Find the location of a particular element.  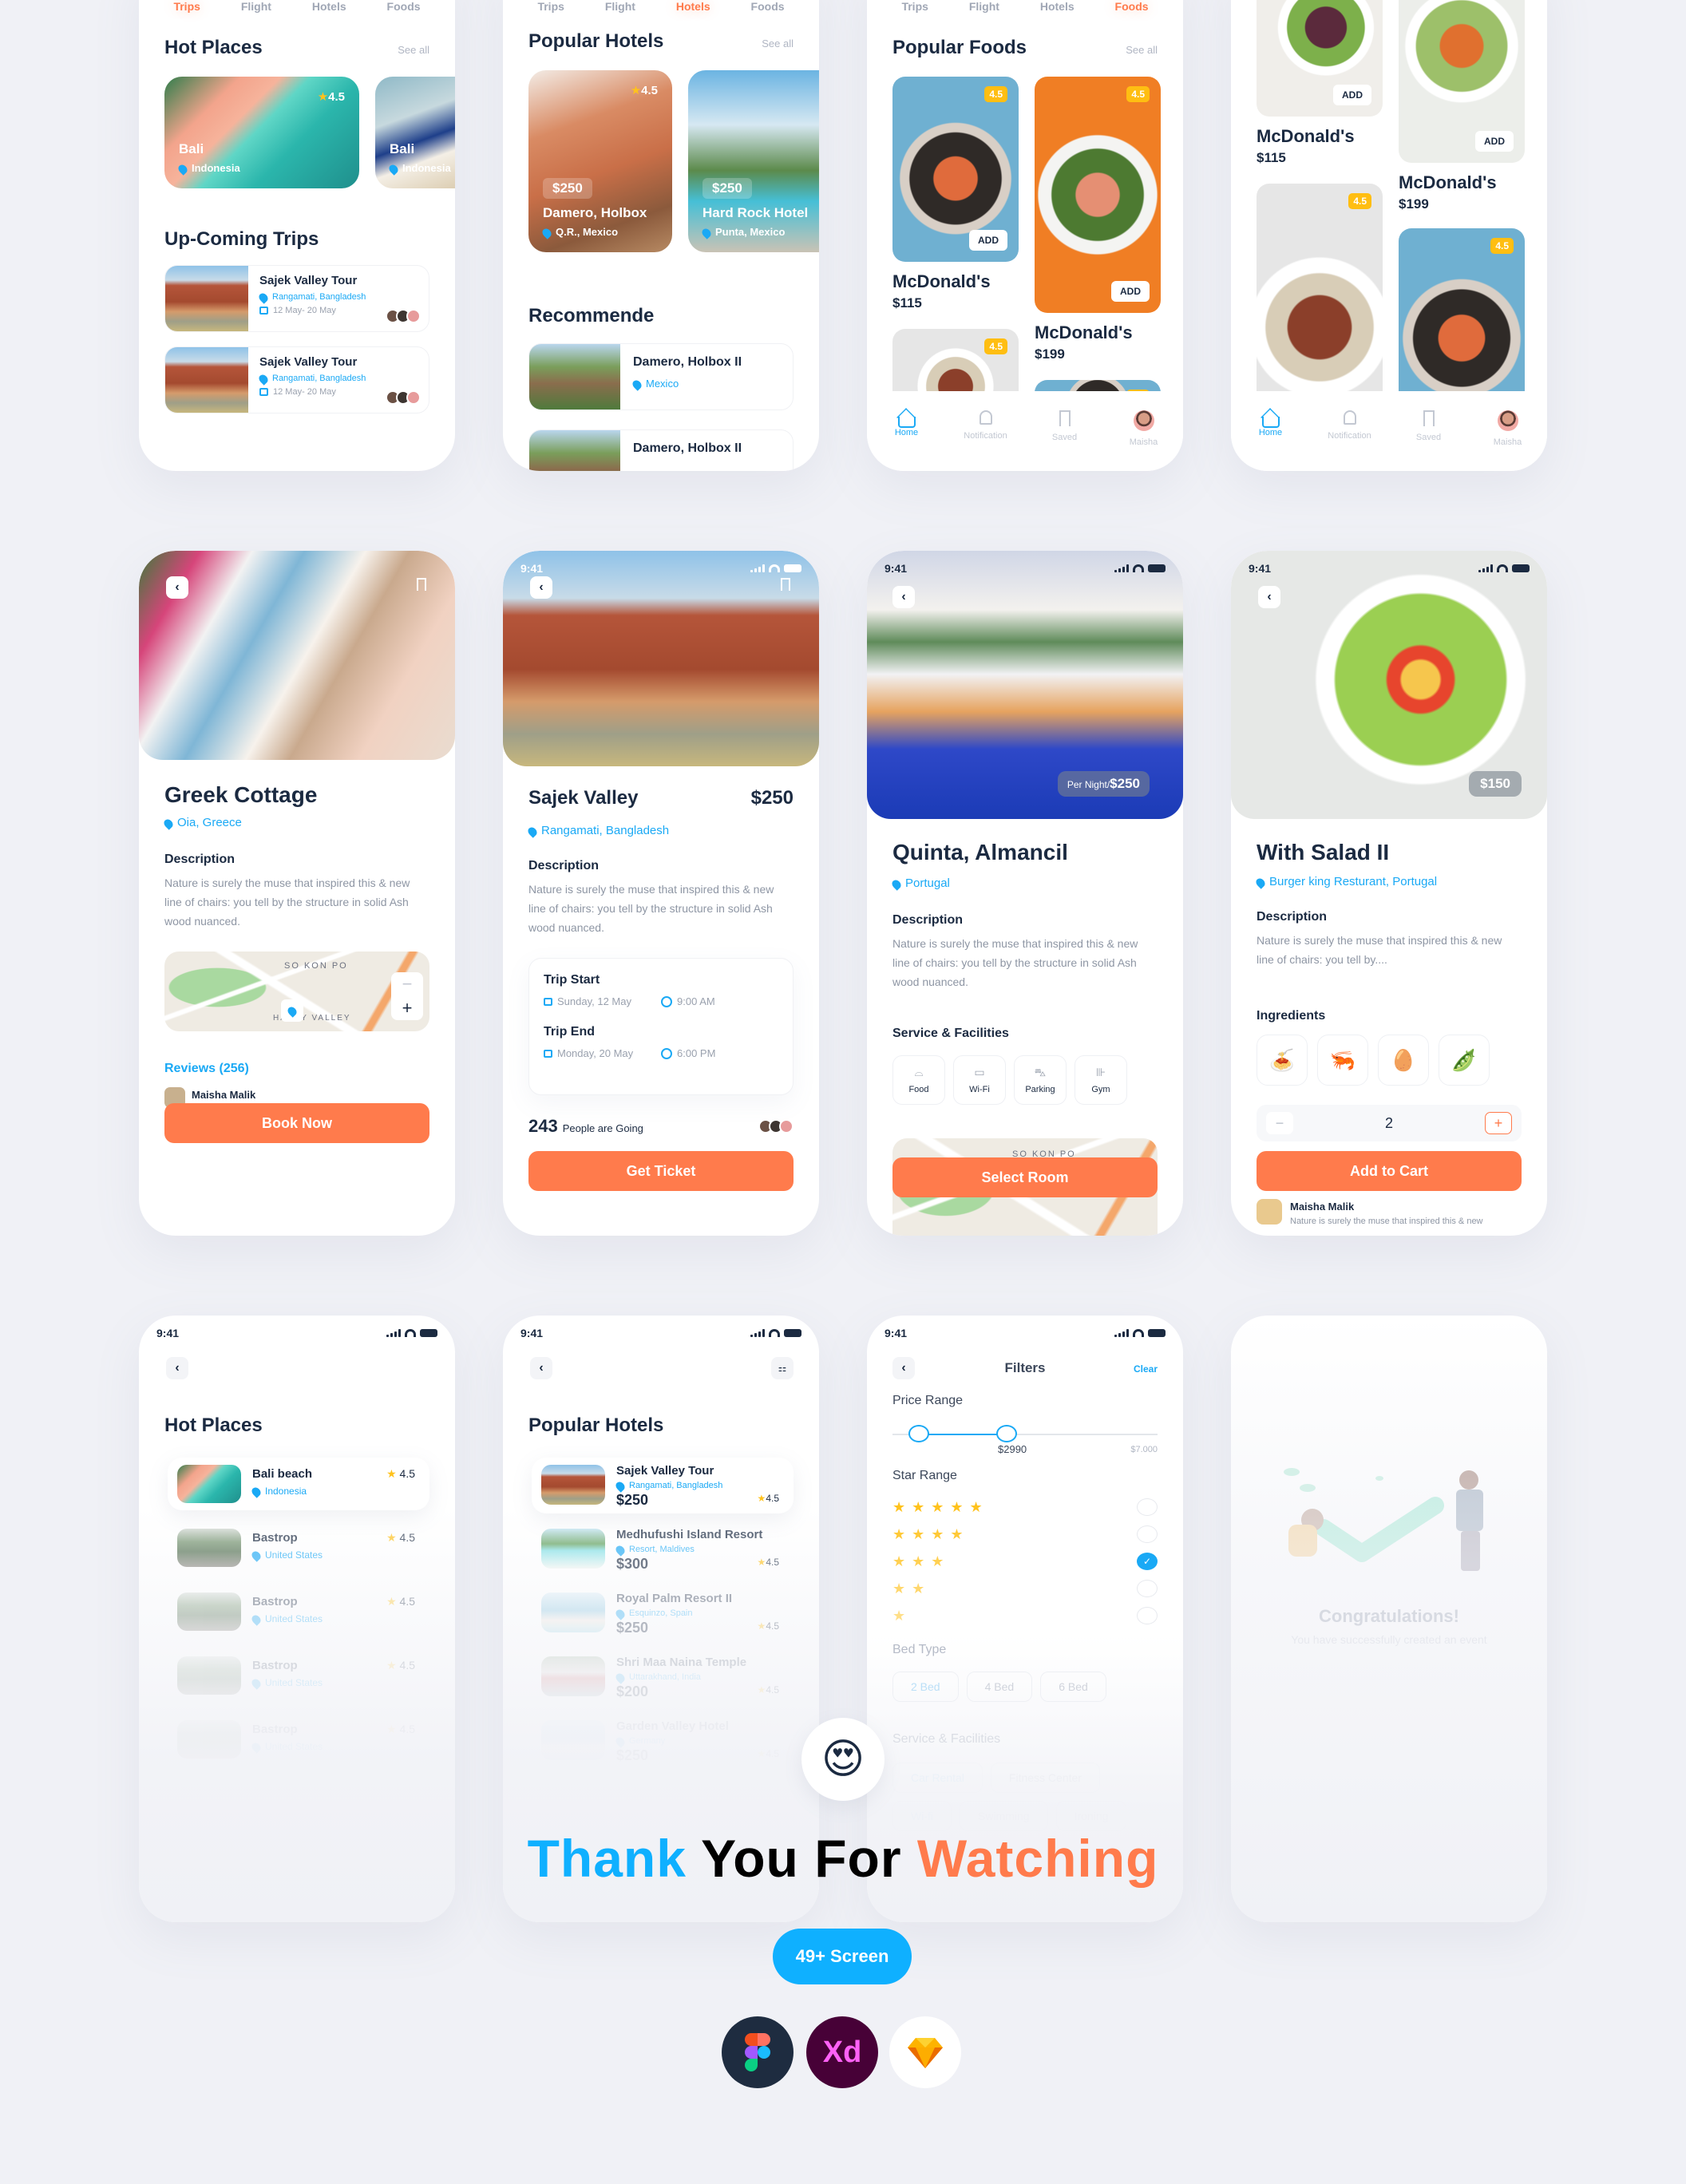

facility-option: Car Rental is located at coordinates (938, 1778).